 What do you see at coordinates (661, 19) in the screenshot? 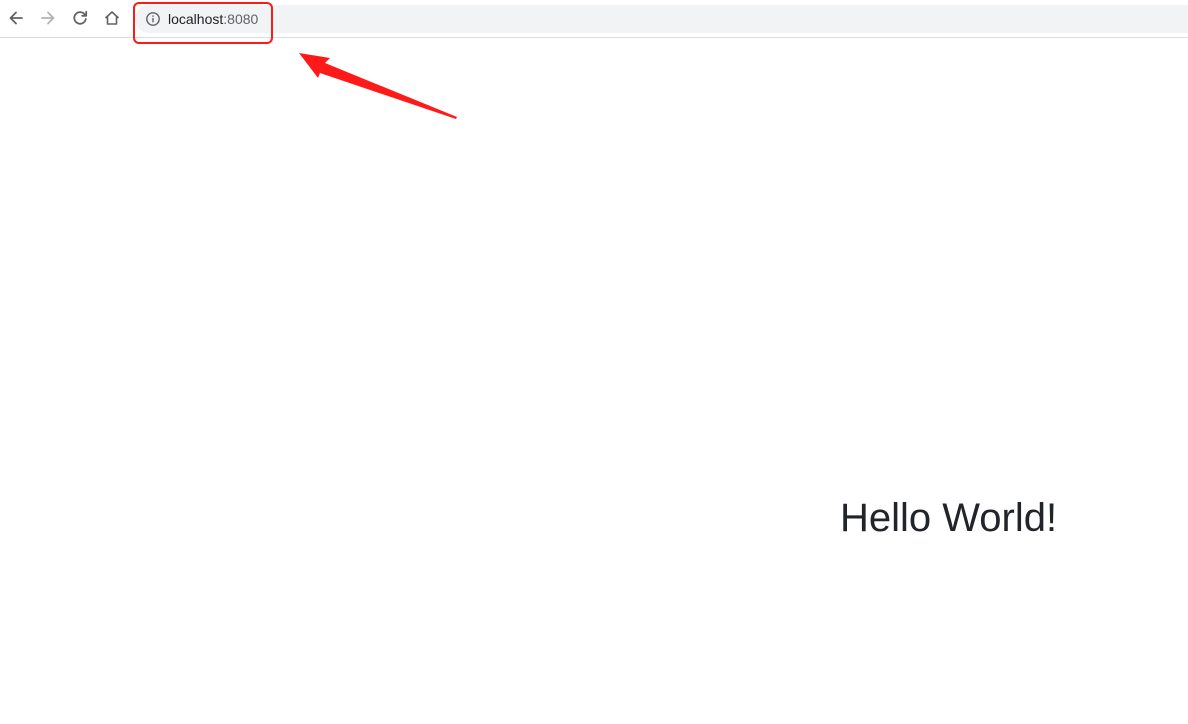
I see `address-bar: localhost:8080` at bounding box center [661, 19].